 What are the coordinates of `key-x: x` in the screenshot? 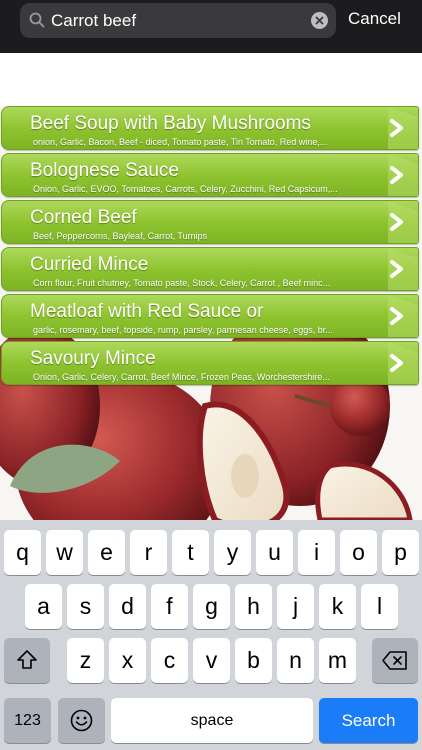 It's located at (127, 660).